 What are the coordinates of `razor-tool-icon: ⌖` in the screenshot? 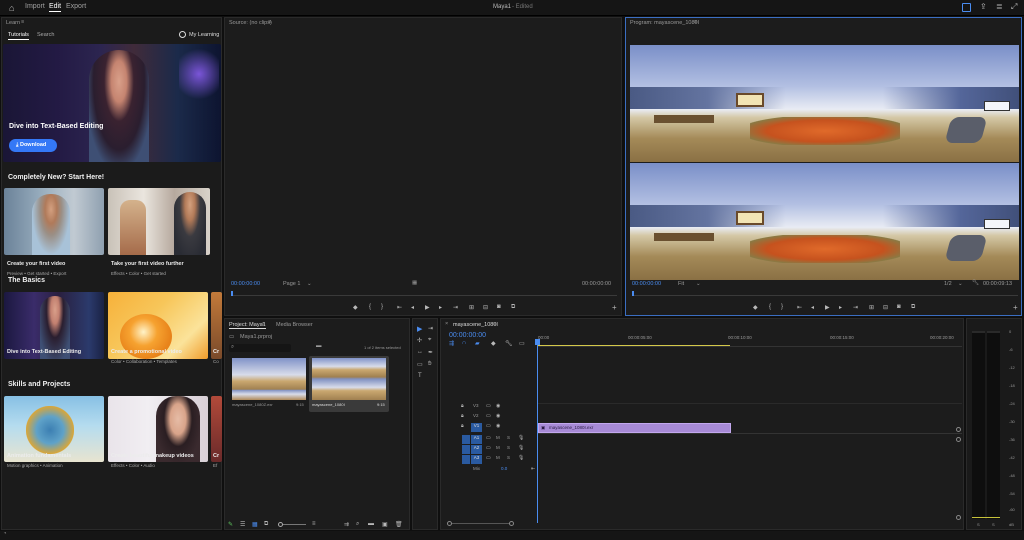 It's located at (429, 340).